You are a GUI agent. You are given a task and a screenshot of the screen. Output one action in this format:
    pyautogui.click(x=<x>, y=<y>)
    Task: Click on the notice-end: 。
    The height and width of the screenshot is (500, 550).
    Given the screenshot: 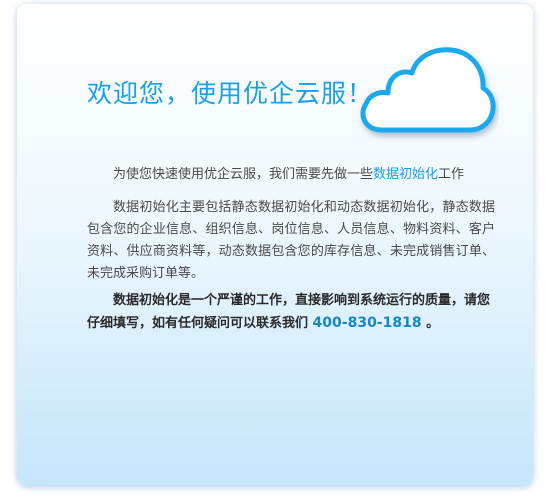 What is the action you would take?
    pyautogui.click(x=433, y=323)
    